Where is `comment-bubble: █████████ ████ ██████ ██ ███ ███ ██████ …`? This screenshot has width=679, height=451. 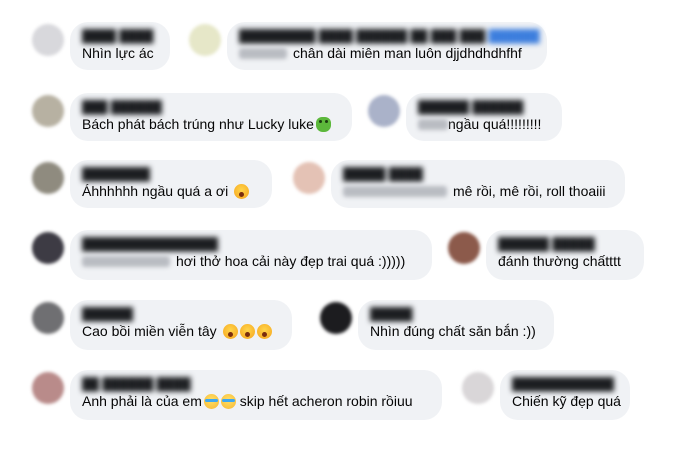
comment-bubble: █████████ ████ ██████ ██ ███ ███ ██████ … is located at coordinates (387, 46).